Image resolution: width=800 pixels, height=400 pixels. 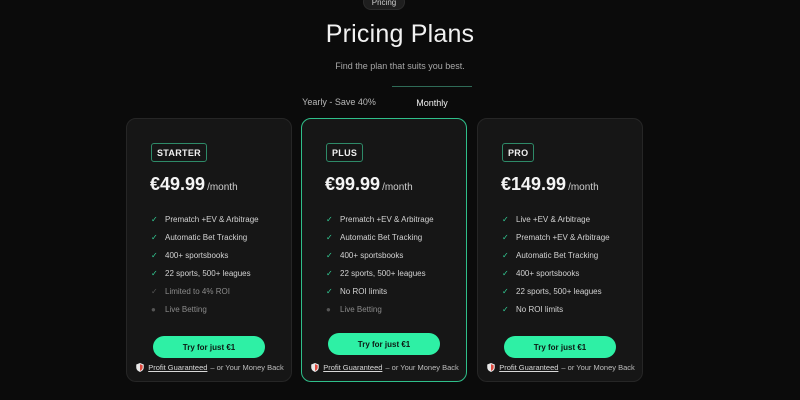 I want to click on plan-badge: STARTER, so click(x=179, y=152).